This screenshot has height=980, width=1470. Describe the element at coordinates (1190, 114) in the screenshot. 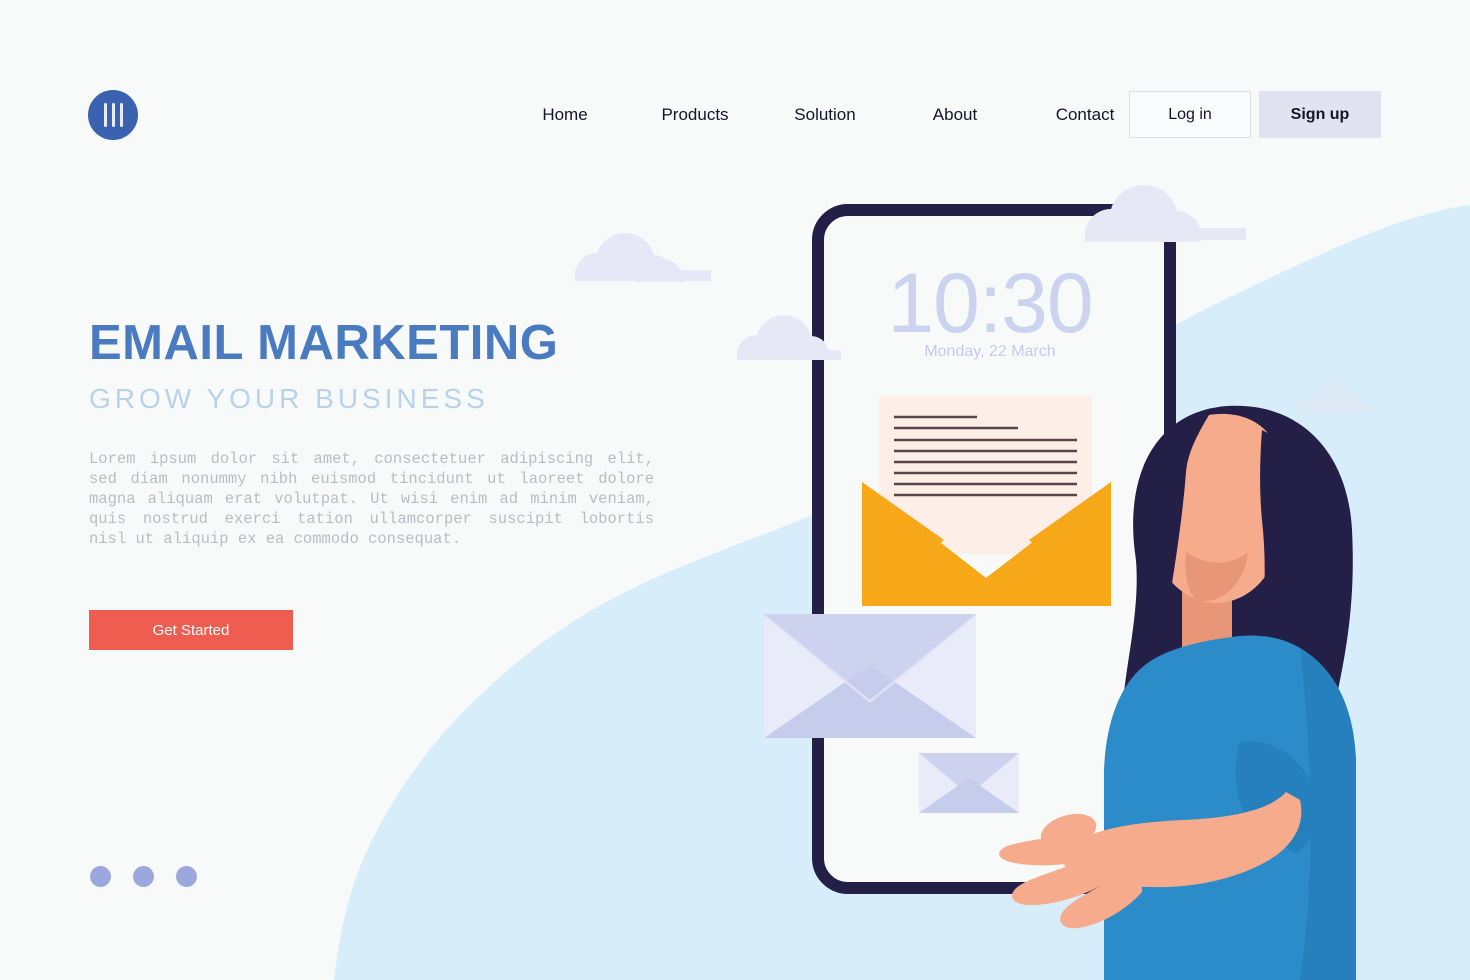

I see `login-button: Log in` at that location.